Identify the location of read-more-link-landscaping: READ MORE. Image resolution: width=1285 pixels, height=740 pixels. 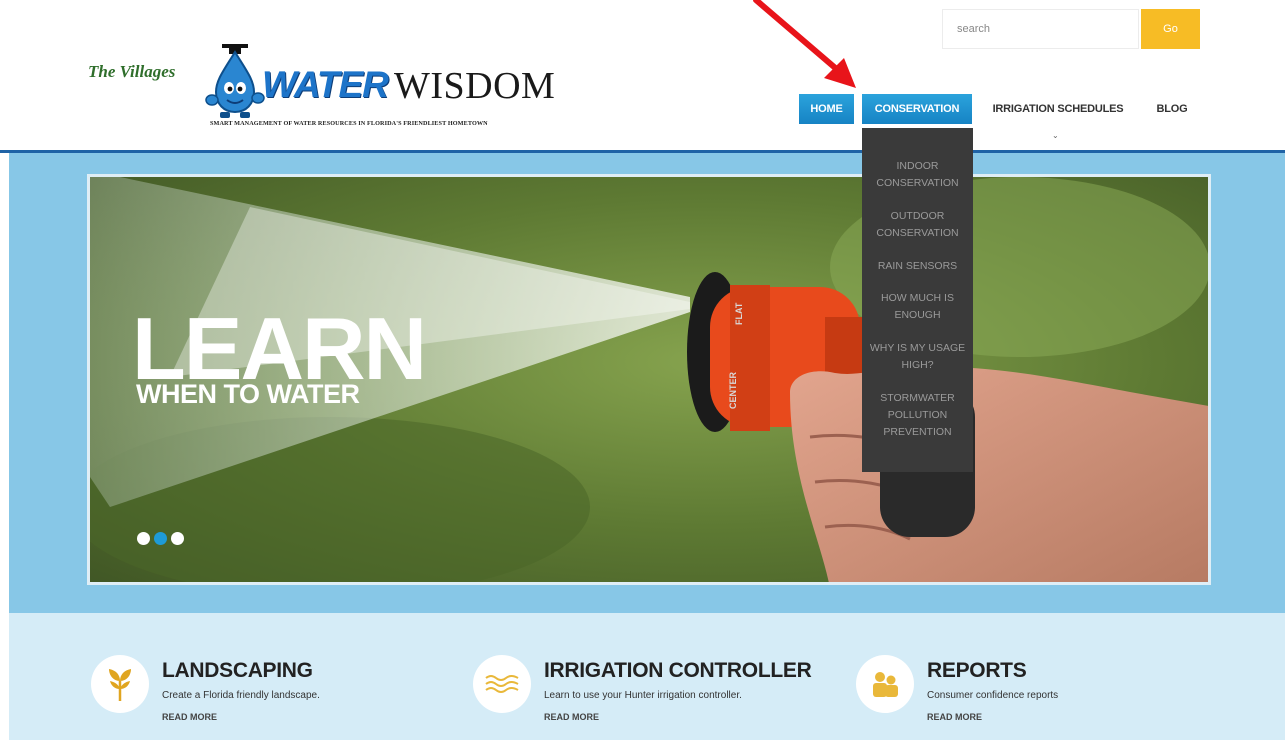
(189, 717).